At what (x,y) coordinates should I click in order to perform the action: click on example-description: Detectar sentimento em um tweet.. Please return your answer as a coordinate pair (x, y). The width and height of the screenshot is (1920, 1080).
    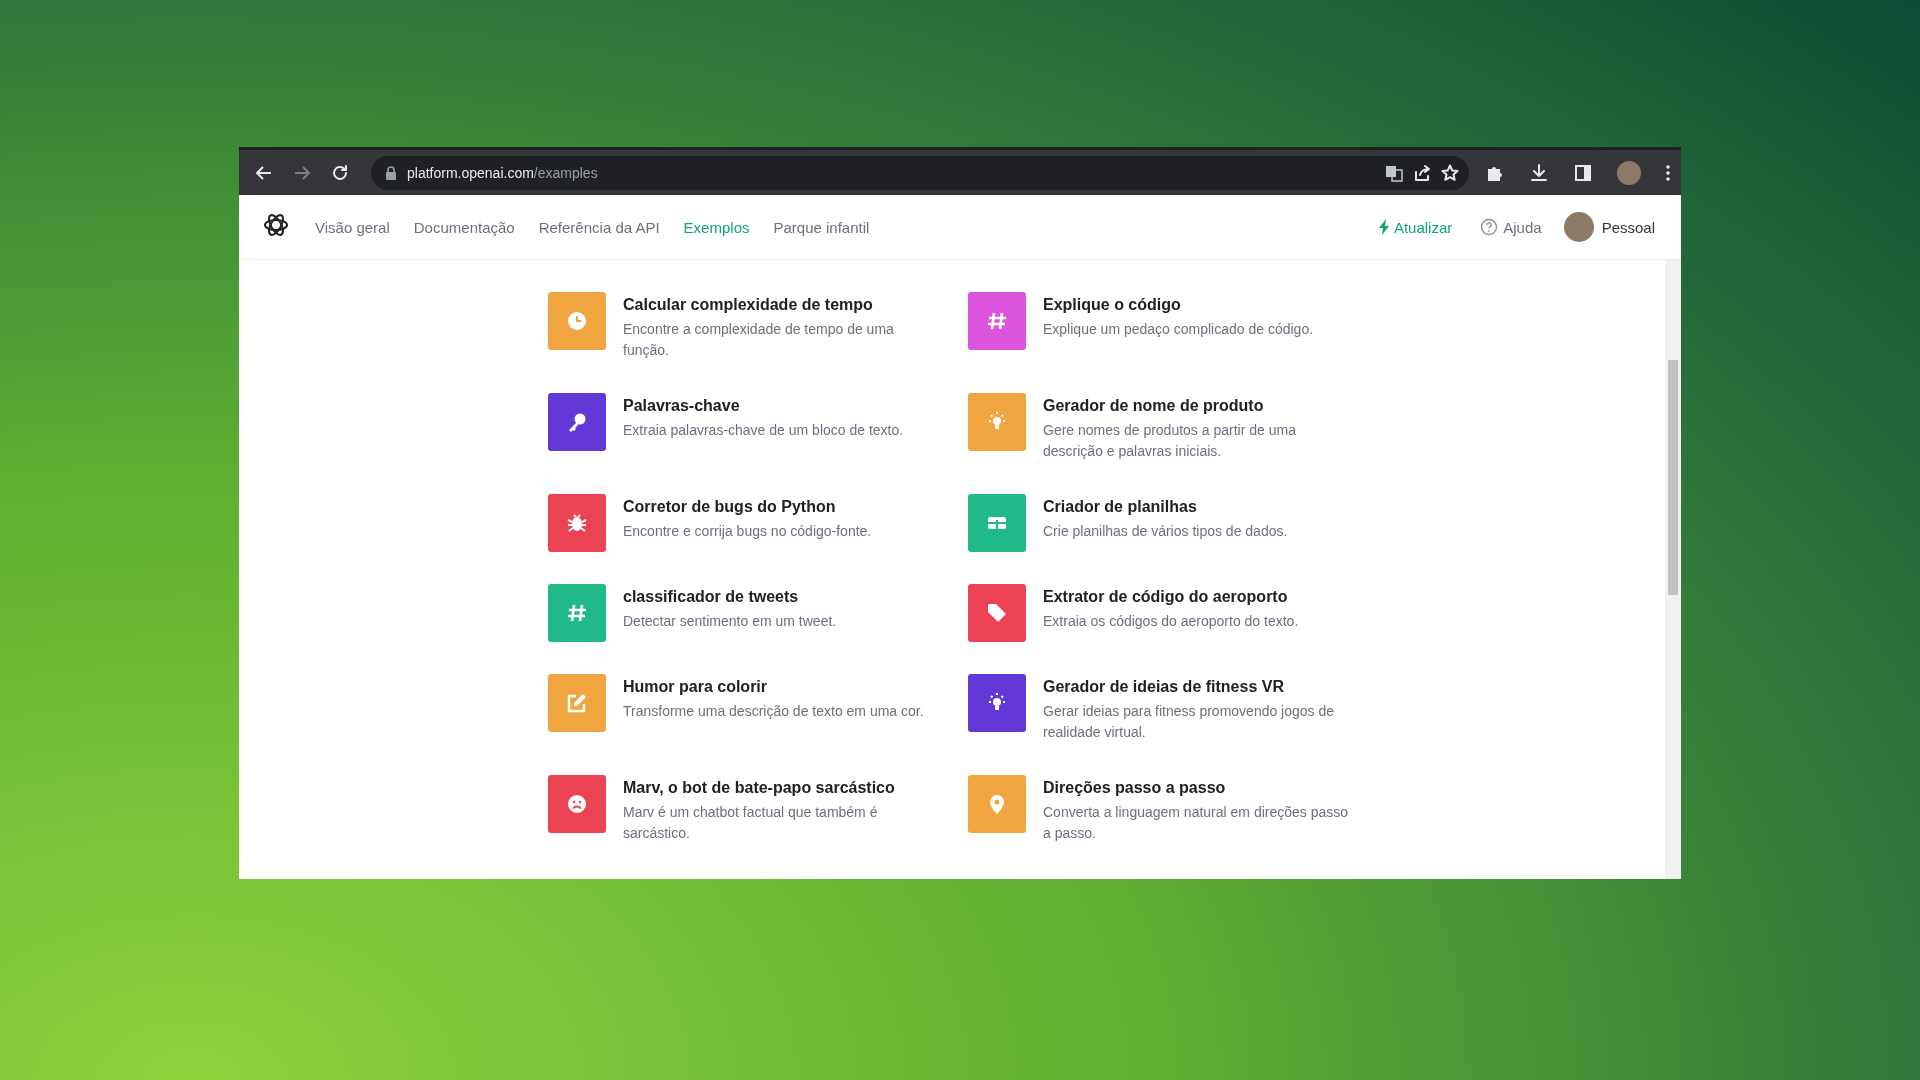
    Looking at the image, I should click on (730, 621).